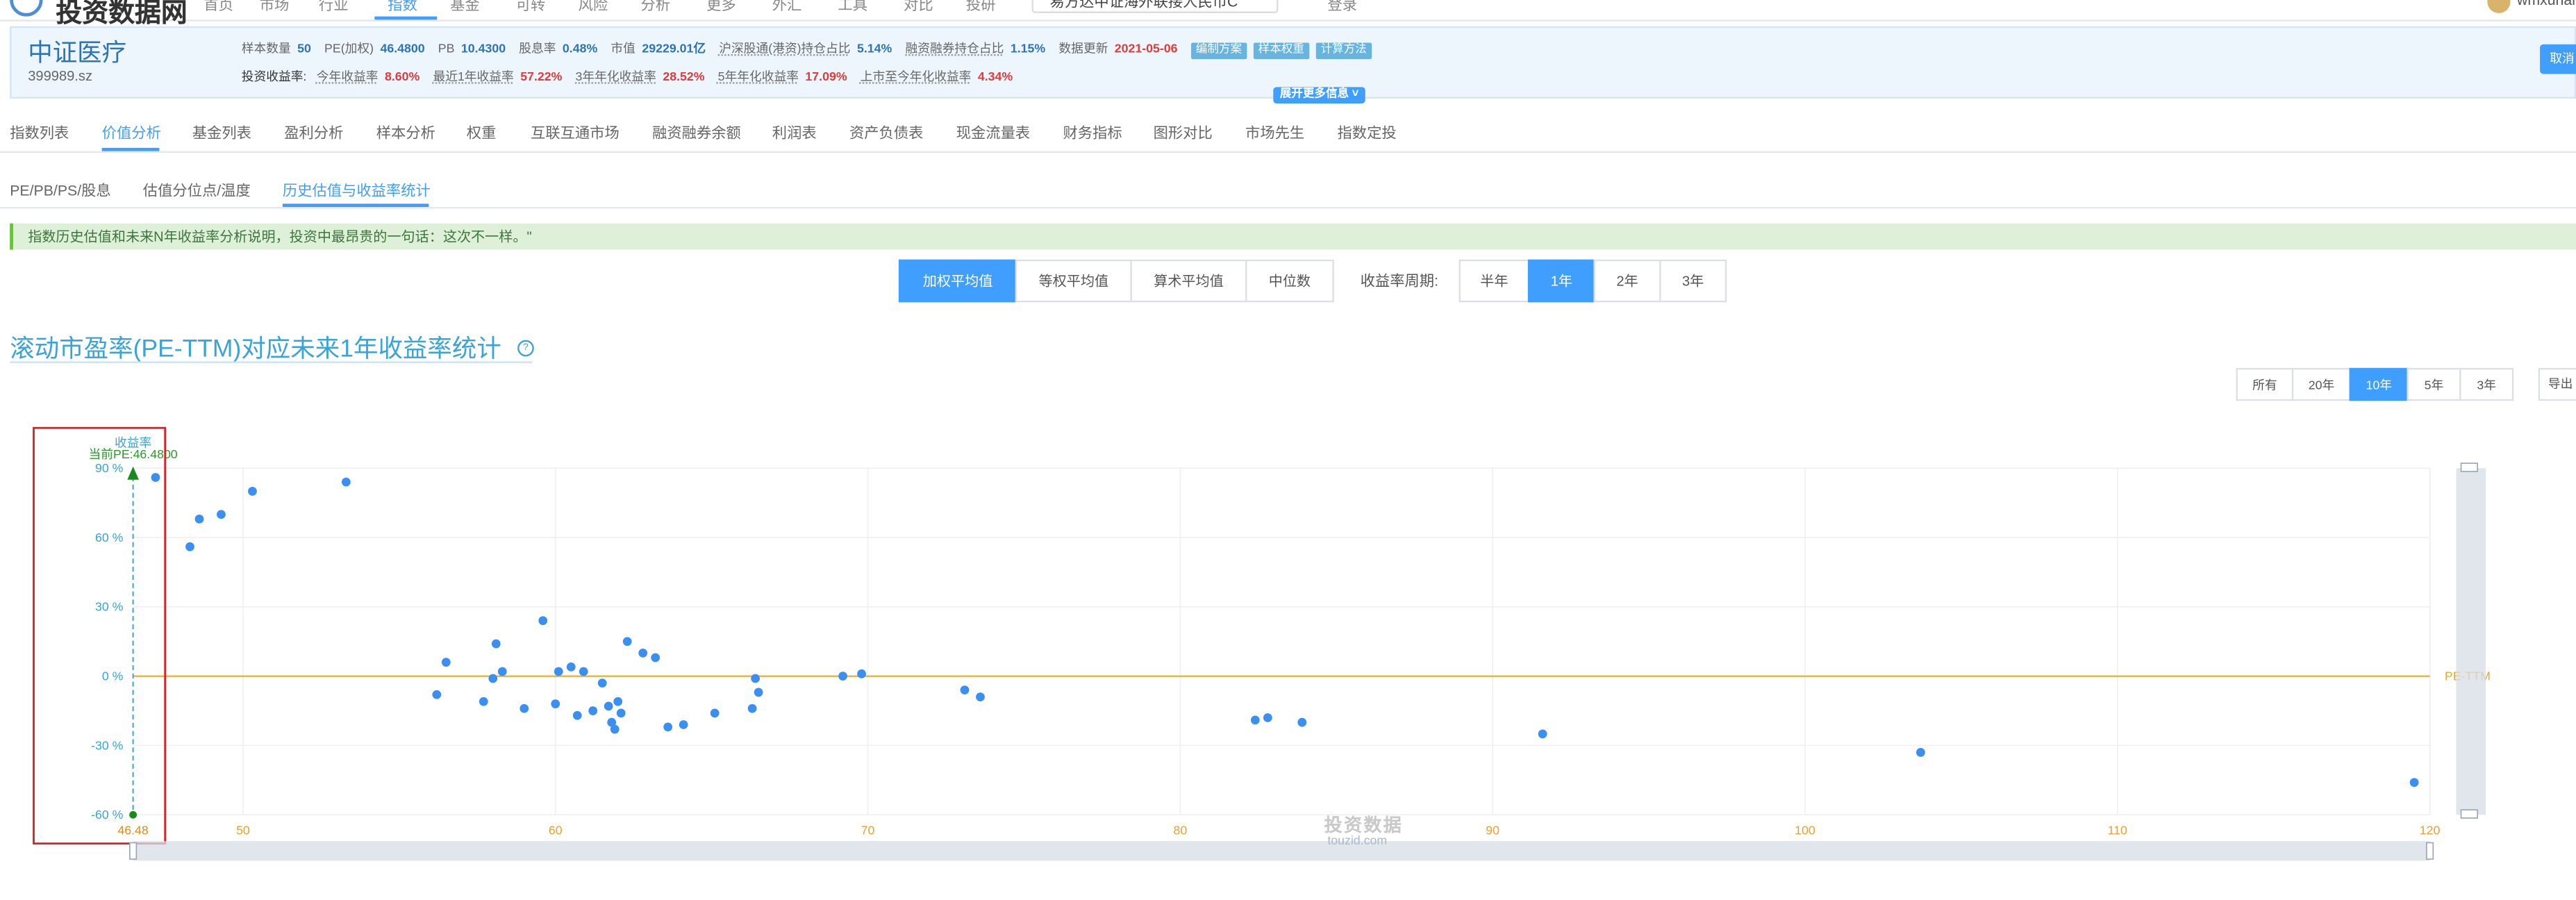 This screenshot has width=2576, height=900. What do you see at coordinates (2321, 384) in the screenshot?
I see `range-20y-button: 20年` at bounding box center [2321, 384].